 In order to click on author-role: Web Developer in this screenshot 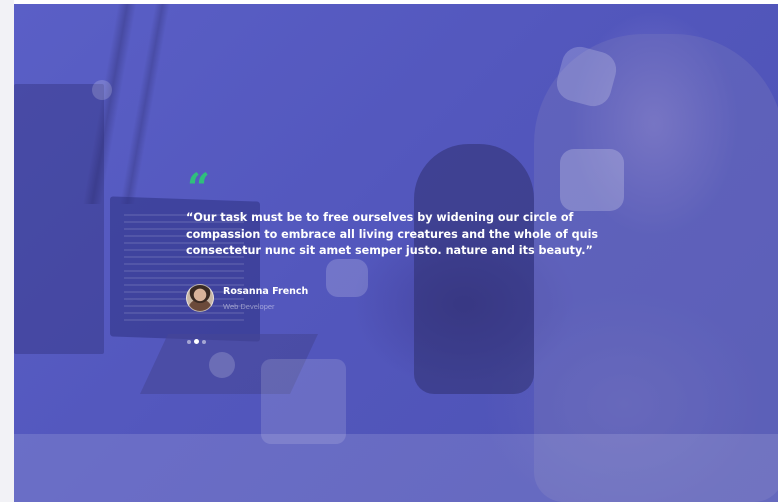, I will do `click(249, 306)`.